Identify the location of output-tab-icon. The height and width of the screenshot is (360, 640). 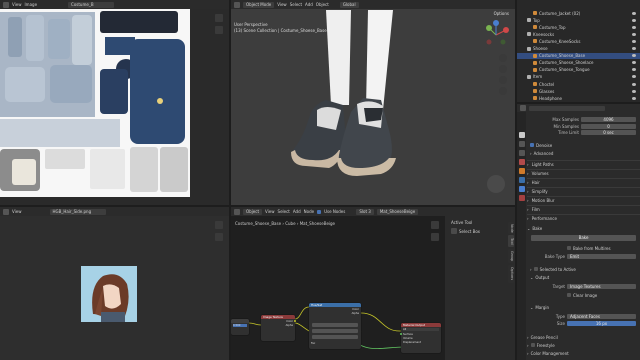
(521, 144).